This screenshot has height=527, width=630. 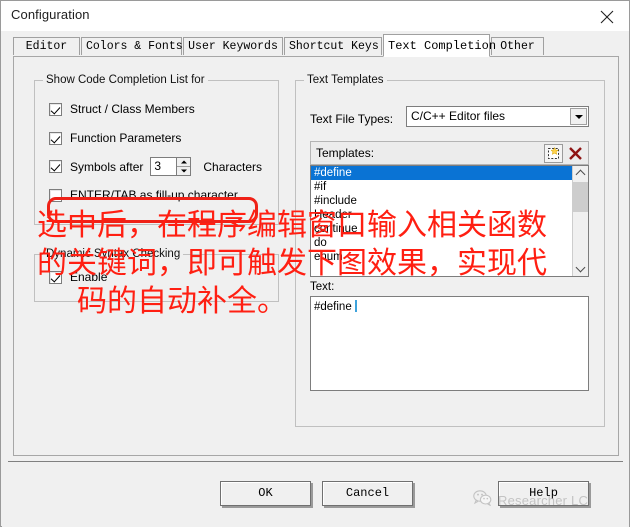 I want to click on tab-editor: Editor, so click(x=46, y=46).